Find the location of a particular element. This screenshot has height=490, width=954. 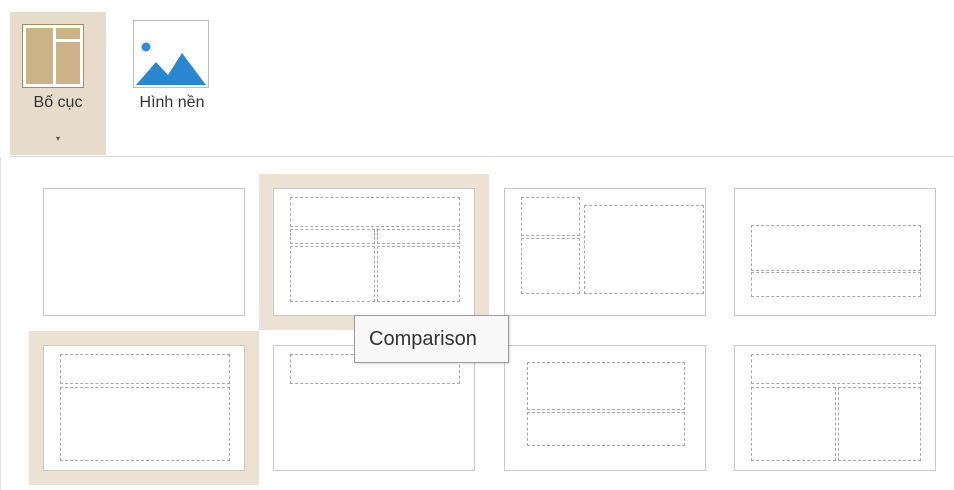

layout-button: Bố cục ▾ is located at coordinates (58, 83).